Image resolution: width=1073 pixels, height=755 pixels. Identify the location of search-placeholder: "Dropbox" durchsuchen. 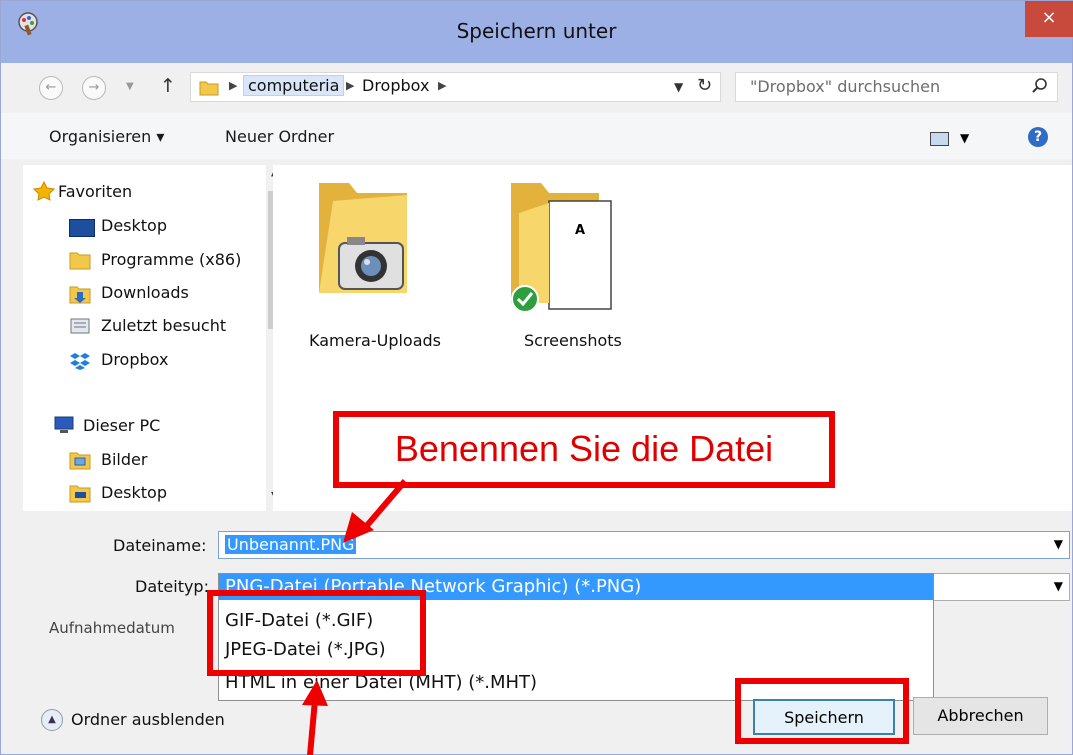
(845, 86).